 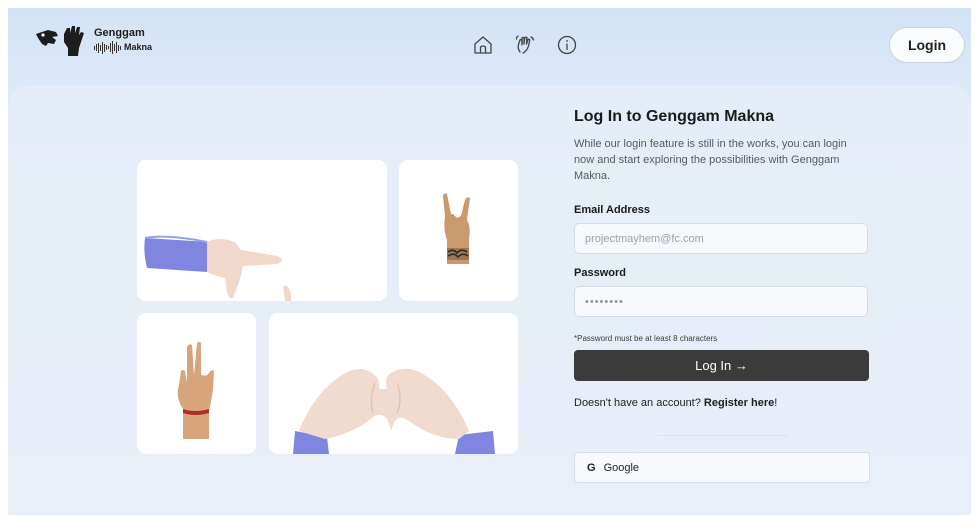 What do you see at coordinates (646, 338) in the screenshot?
I see `password-hint: *Password must be at least 8 characters` at bounding box center [646, 338].